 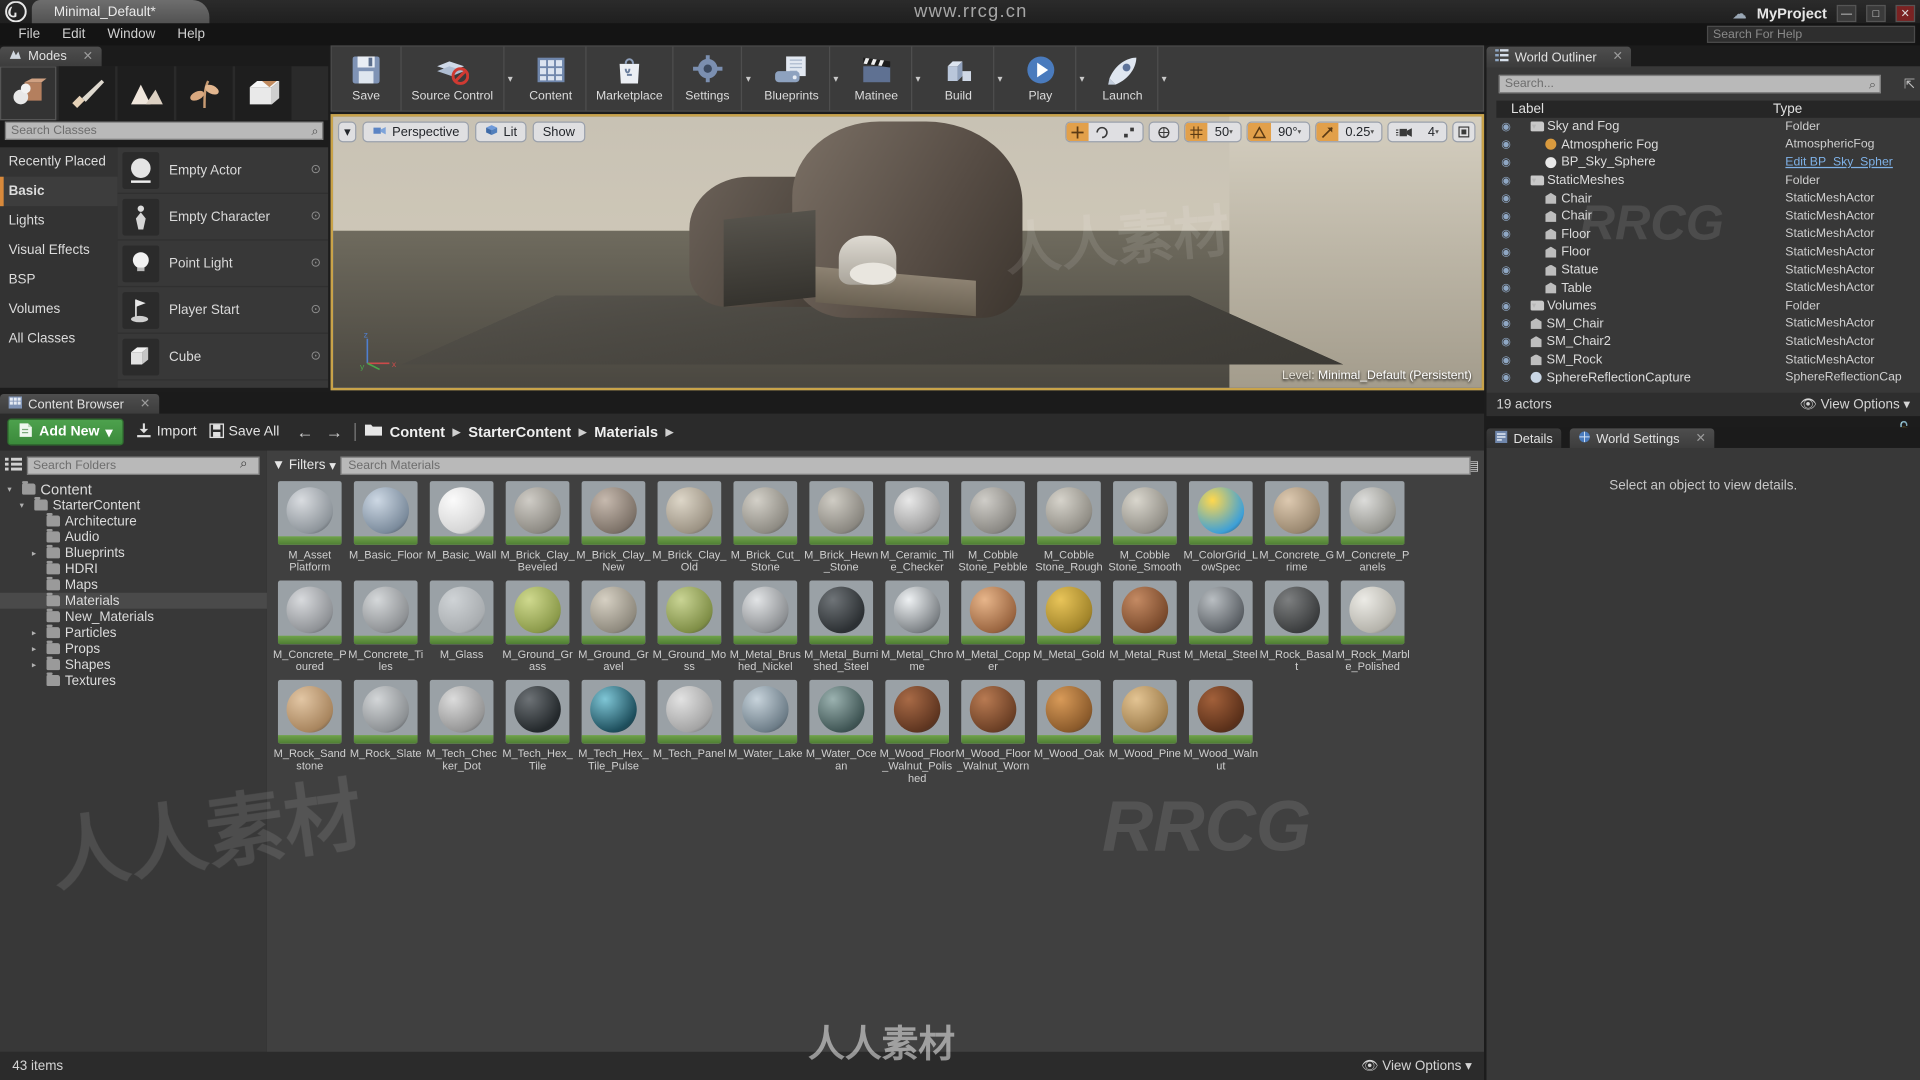 What do you see at coordinates (509, 78) in the screenshot?
I see `source-control-caret-icon: ▾` at bounding box center [509, 78].